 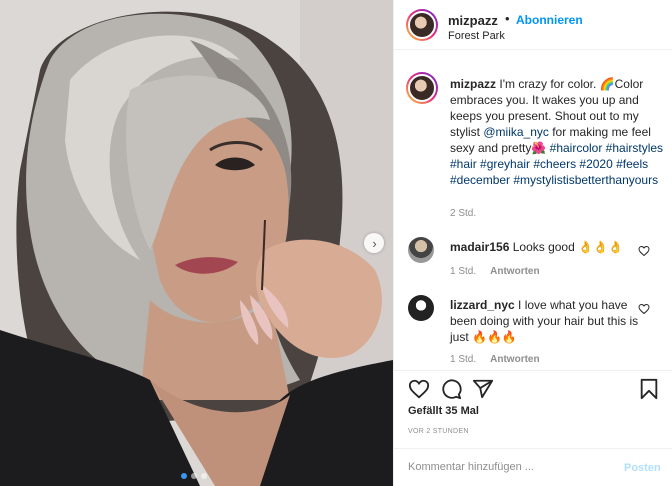 What do you see at coordinates (451, 389) in the screenshot?
I see `comment-icon` at bounding box center [451, 389].